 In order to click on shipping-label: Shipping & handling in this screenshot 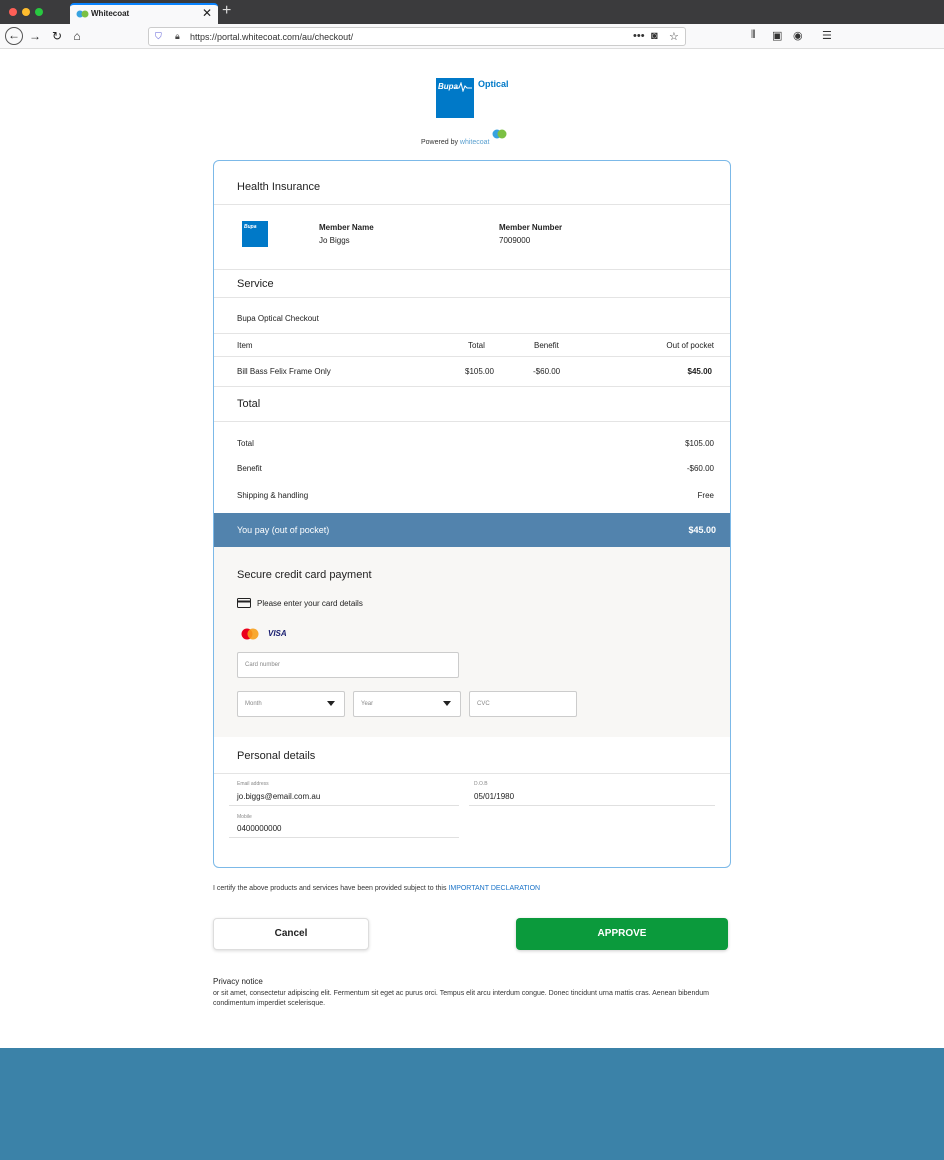, I will do `click(273, 495)`.